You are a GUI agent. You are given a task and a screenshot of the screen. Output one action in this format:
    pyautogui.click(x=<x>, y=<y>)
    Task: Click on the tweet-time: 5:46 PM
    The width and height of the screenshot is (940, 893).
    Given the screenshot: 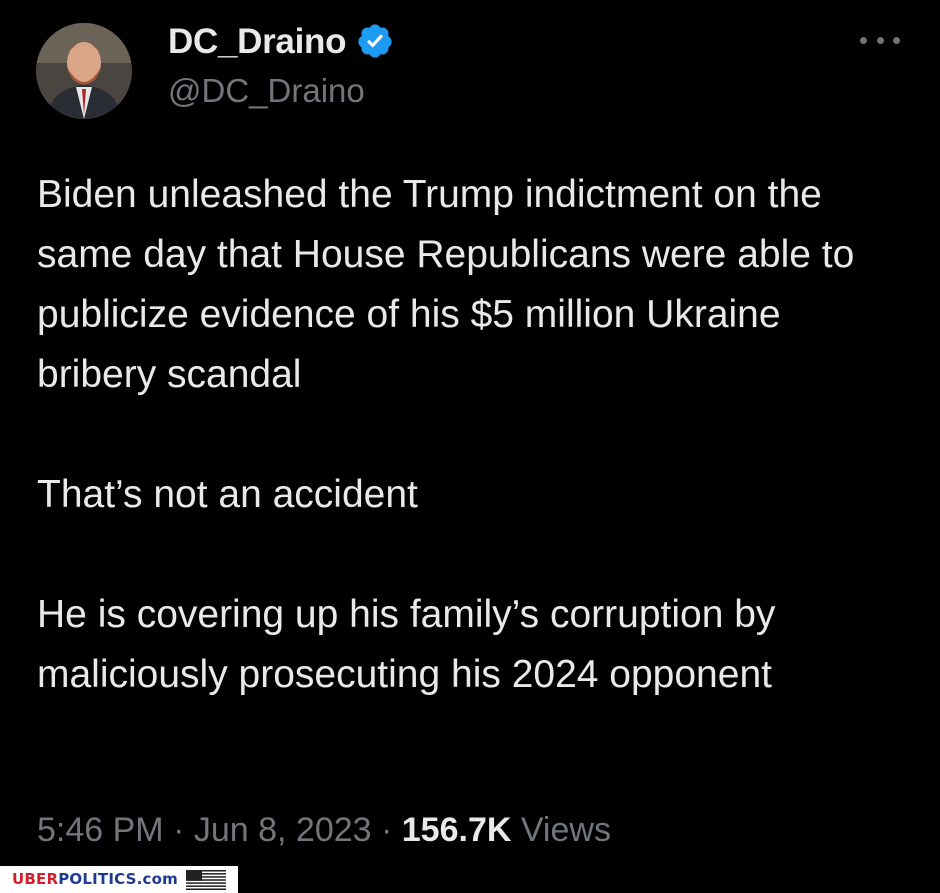 What is the action you would take?
    pyautogui.click(x=100, y=830)
    